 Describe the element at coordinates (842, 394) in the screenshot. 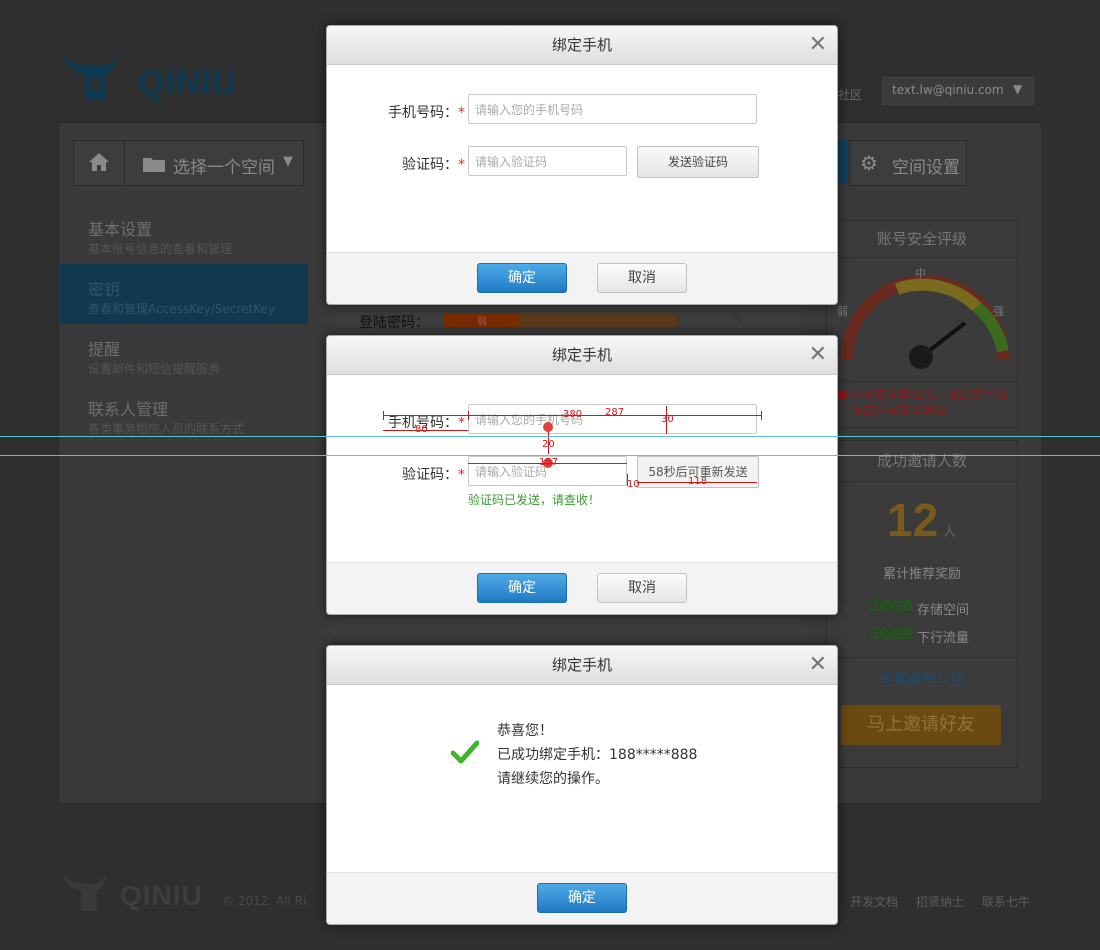

I see `warning-icon: ●` at that location.